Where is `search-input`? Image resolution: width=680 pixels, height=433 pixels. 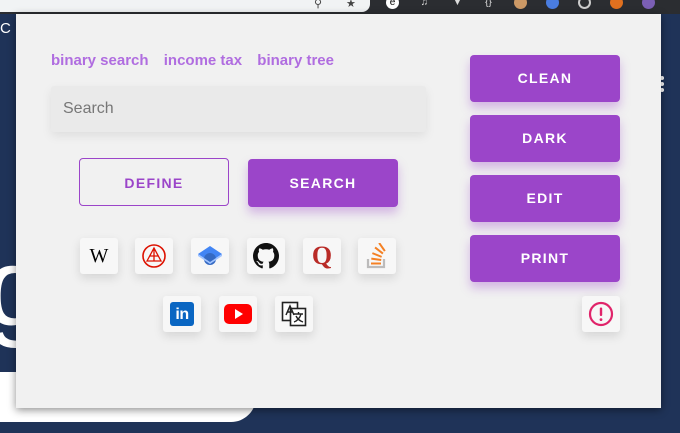 search-input is located at coordinates (238, 109).